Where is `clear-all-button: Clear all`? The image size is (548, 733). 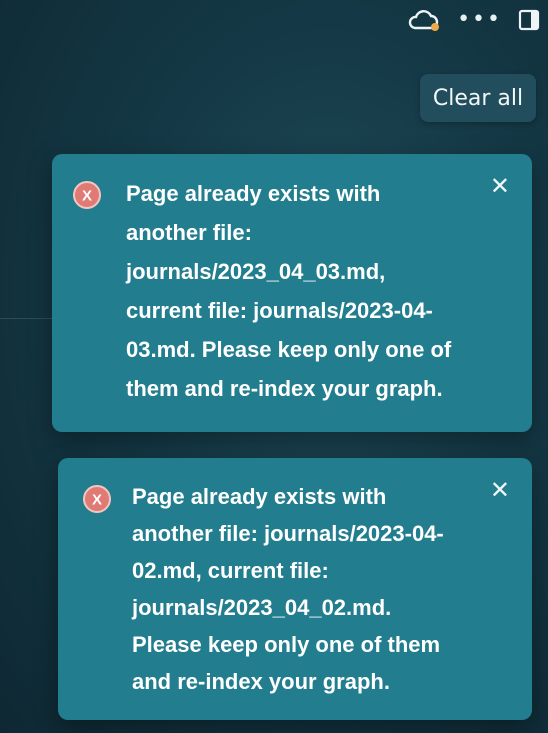 clear-all-button: Clear all is located at coordinates (478, 98).